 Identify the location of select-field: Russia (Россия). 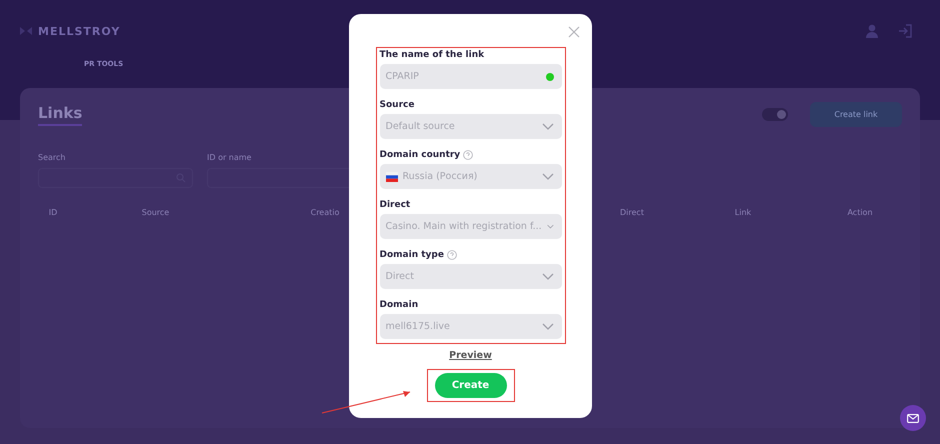
(471, 176).